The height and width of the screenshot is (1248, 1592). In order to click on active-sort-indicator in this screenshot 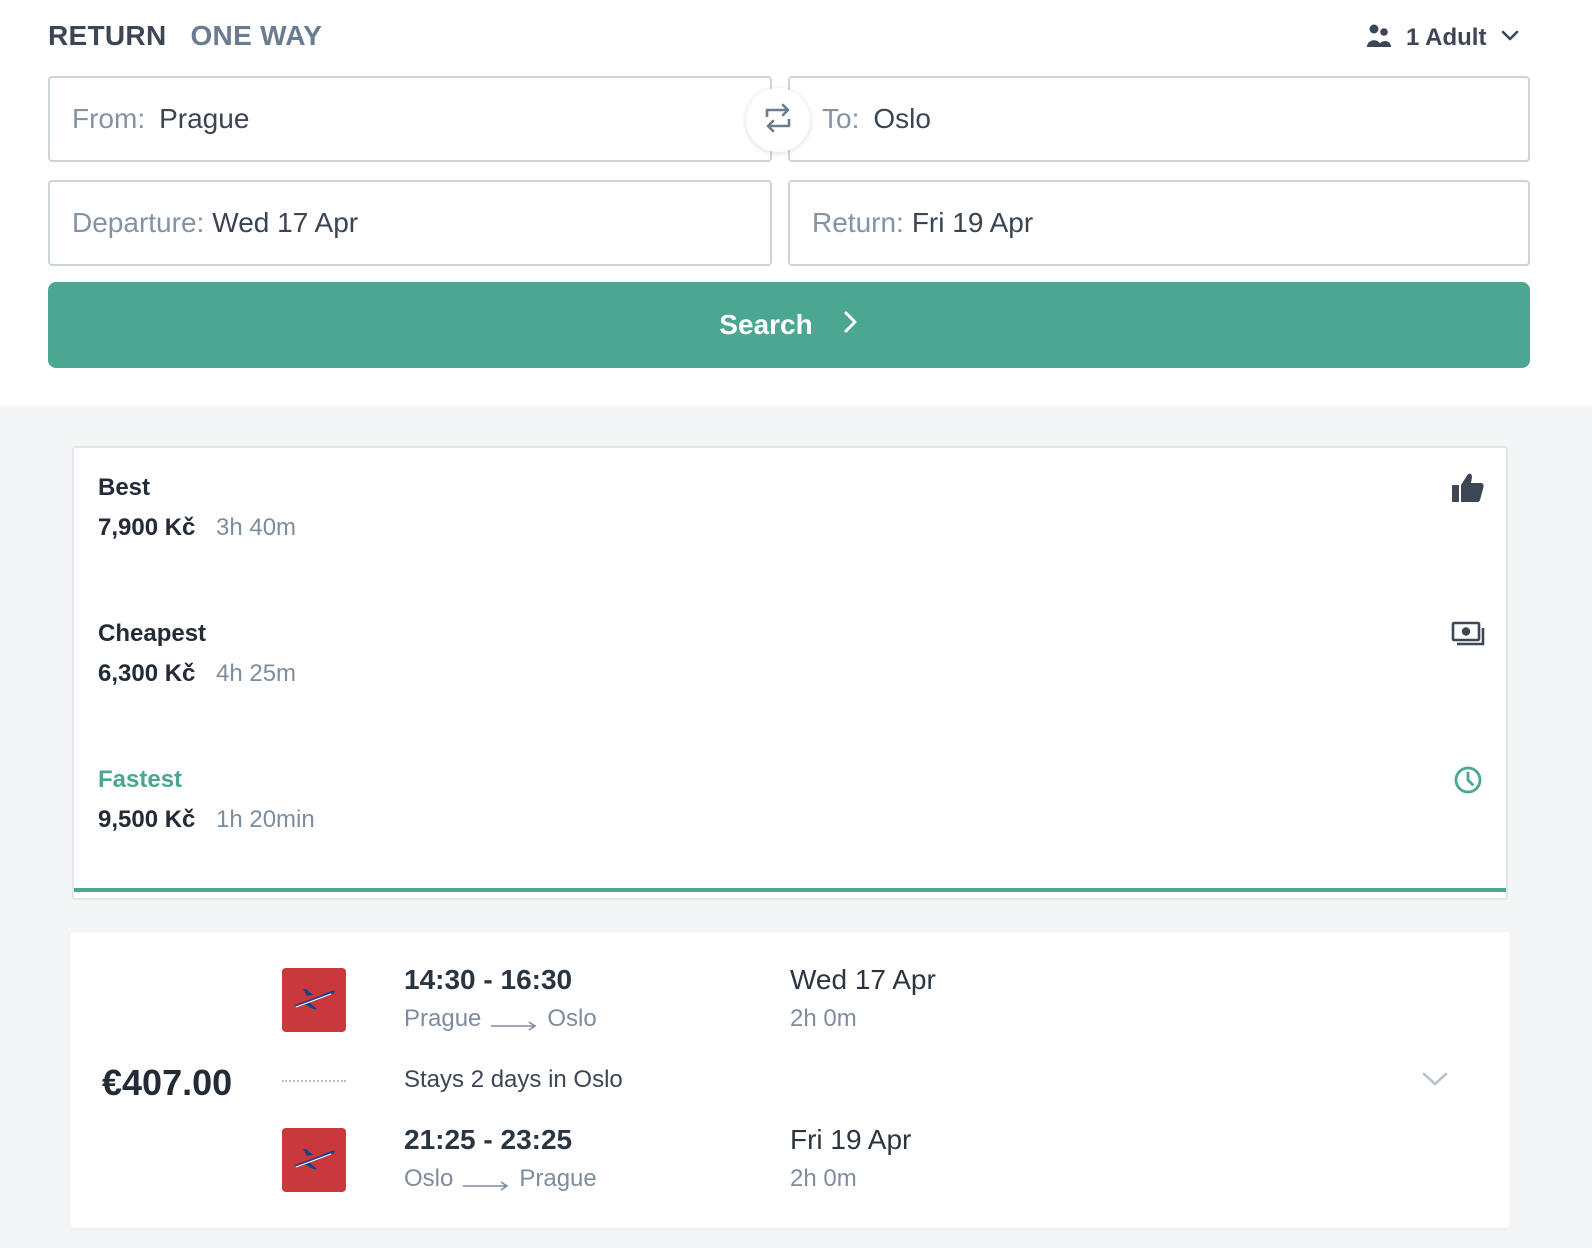, I will do `click(790, 890)`.